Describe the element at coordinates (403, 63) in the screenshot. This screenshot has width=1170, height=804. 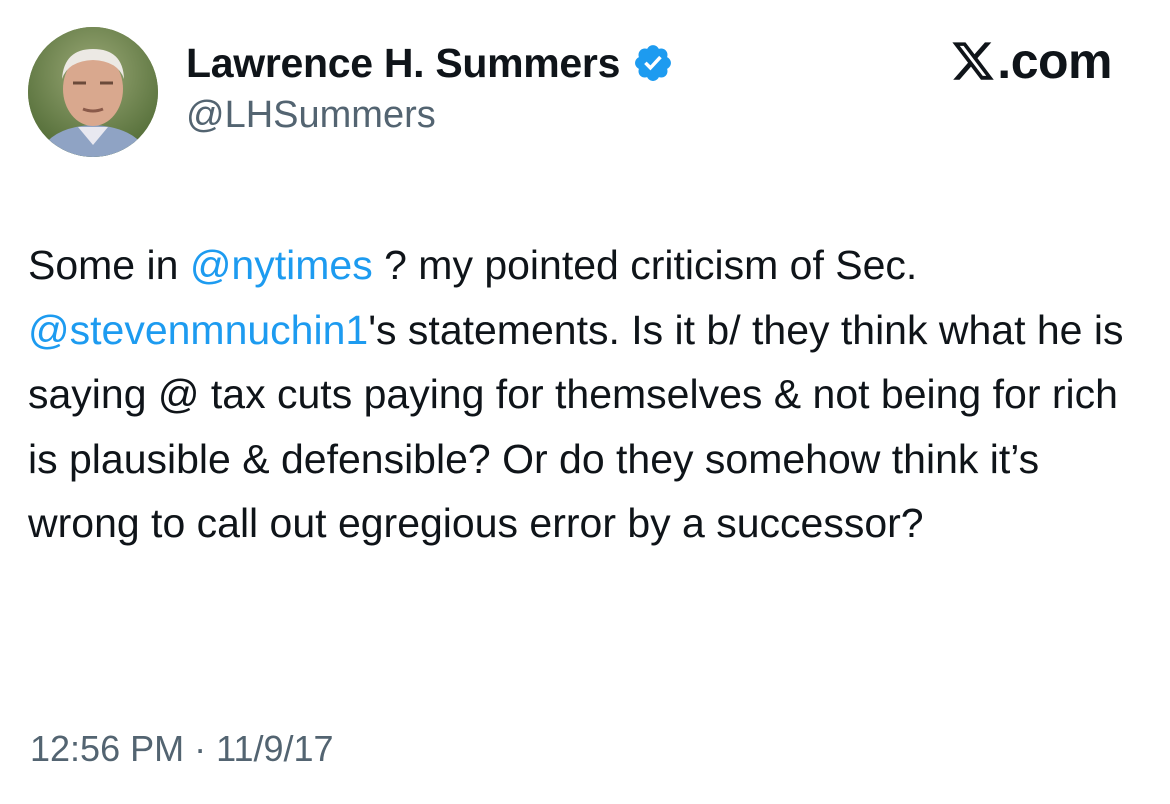
I see `display-name: Lawrence H. Summers` at that location.